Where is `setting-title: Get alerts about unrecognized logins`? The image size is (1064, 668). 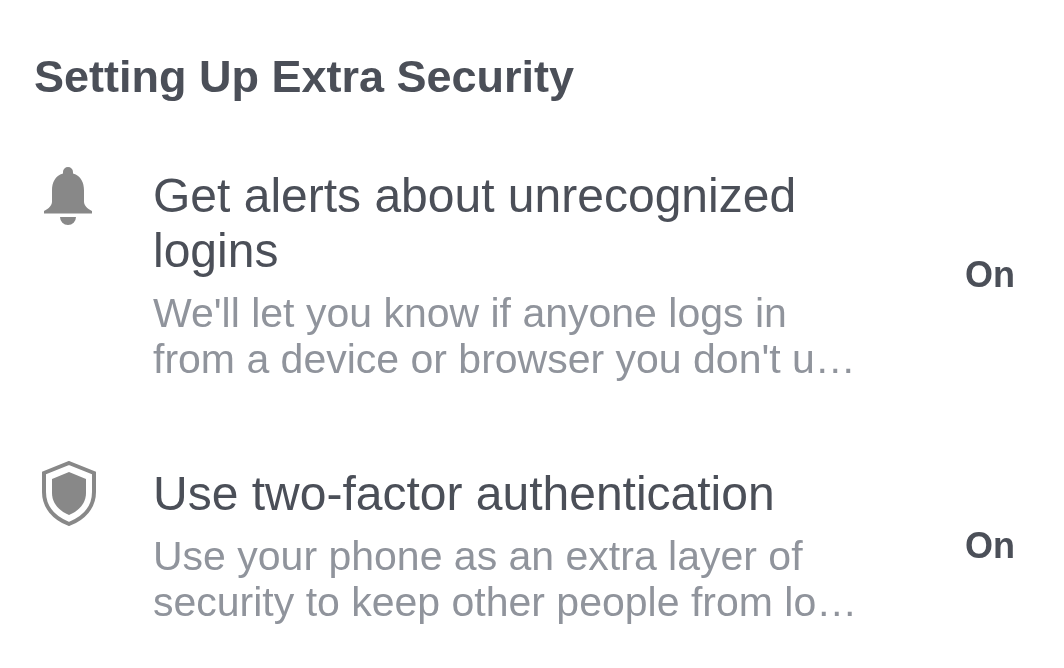 setting-title: Get alerts about unrecognized logins is located at coordinates (503, 223).